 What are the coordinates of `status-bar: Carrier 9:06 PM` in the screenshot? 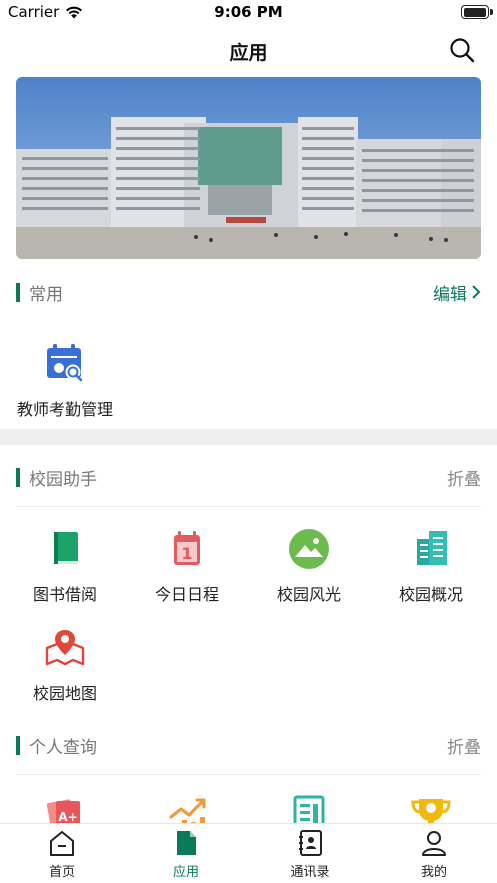 It's located at (248, 13).